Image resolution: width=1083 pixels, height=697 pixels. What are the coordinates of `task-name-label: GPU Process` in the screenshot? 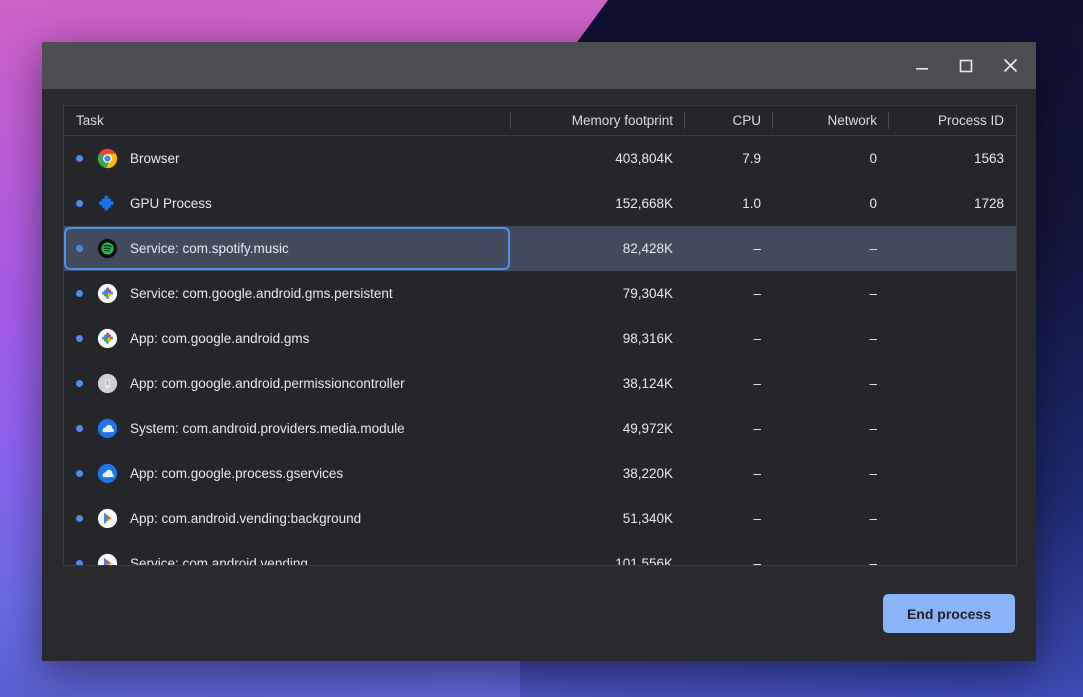 It's located at (171, 203).